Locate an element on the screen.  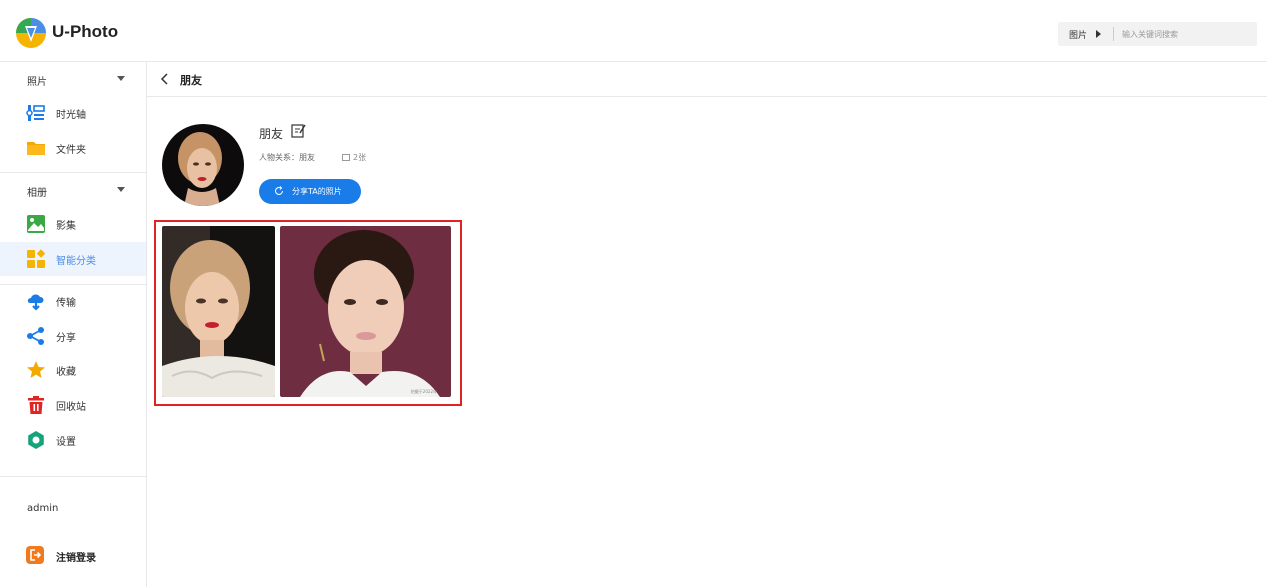
photo-count: 2张 is located at coordinates (354, 157).